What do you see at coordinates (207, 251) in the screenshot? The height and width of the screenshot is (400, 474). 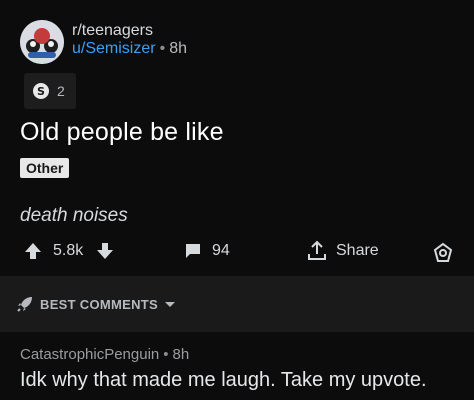 I see `comments-button: 94` at bounding box center [207, 251].